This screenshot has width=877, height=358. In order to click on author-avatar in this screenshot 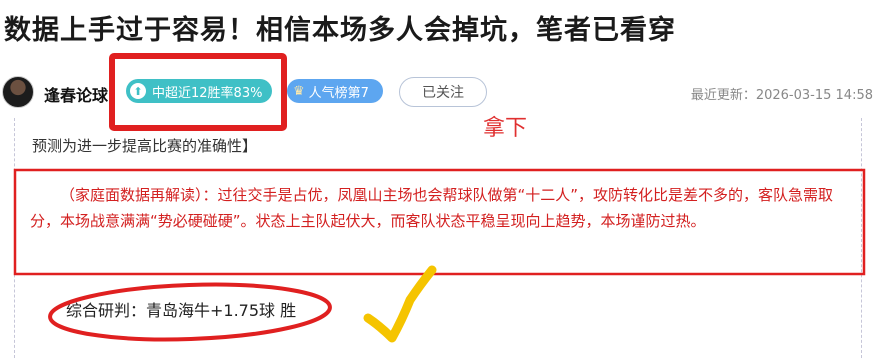, I will do `click(18, 92)`.